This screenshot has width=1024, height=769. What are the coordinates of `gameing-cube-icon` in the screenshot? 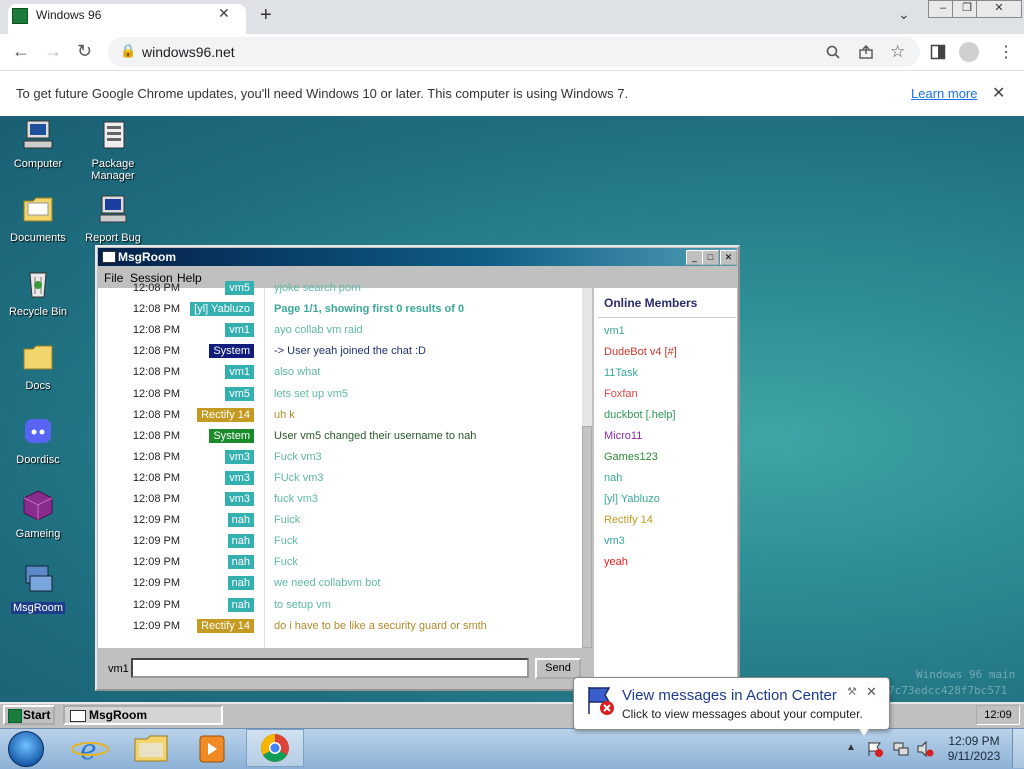 It's located at (38, 505).